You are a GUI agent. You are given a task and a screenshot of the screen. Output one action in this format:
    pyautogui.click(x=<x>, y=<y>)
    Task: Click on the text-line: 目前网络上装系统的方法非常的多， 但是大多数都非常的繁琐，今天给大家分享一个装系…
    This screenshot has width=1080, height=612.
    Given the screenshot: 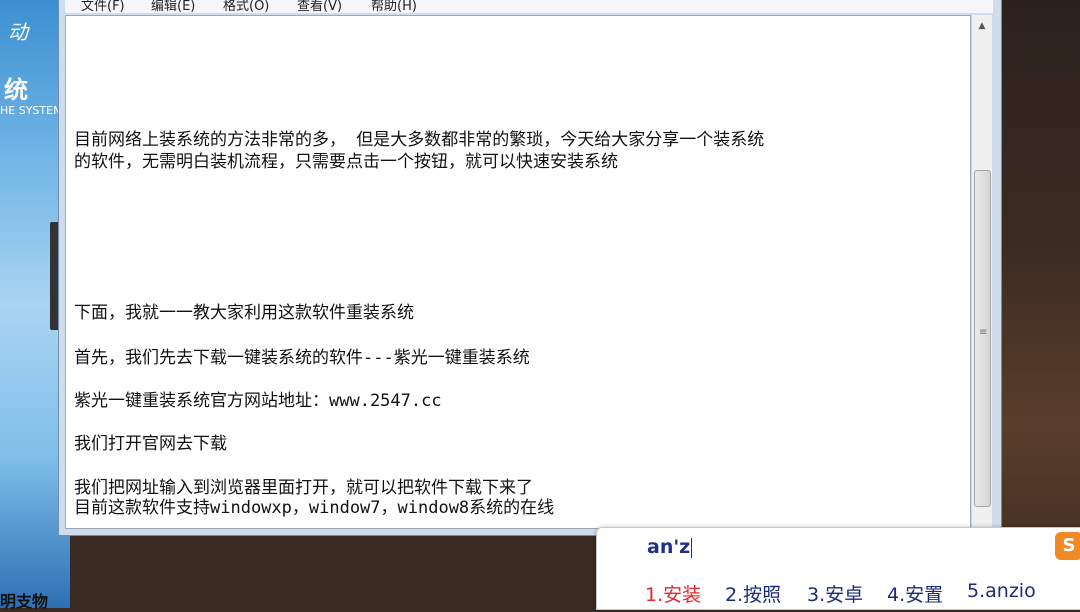 What is the action you would take?
    pyautogui.click(x=419, y=140)
    